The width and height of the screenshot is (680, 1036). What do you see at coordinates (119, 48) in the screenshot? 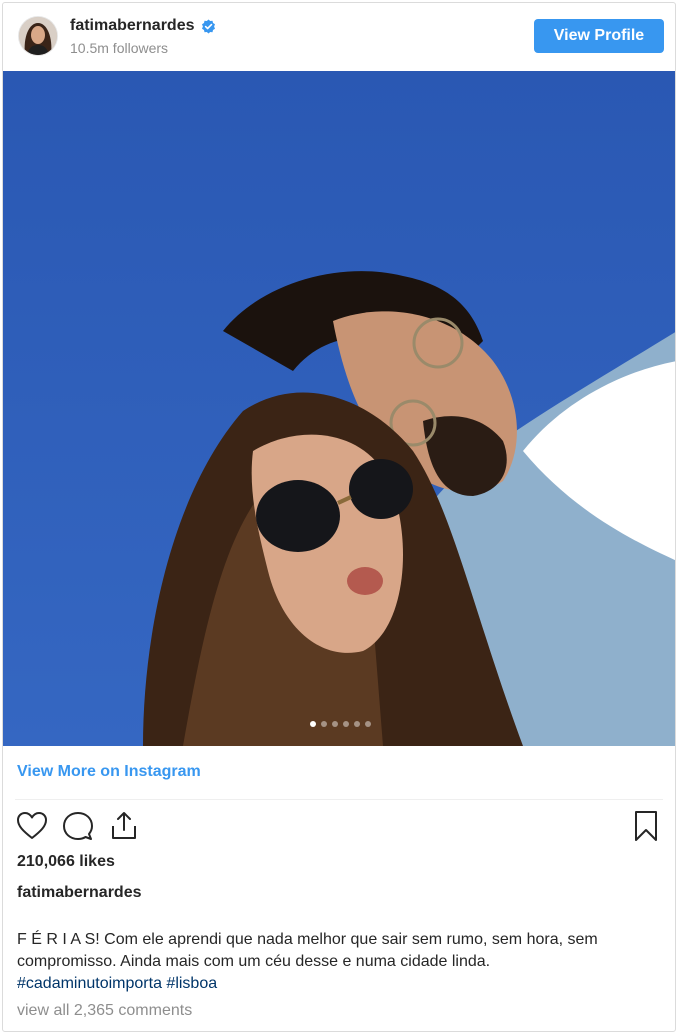
I see `follower-count: 10.5m followers` at bounding box center [119, 48].